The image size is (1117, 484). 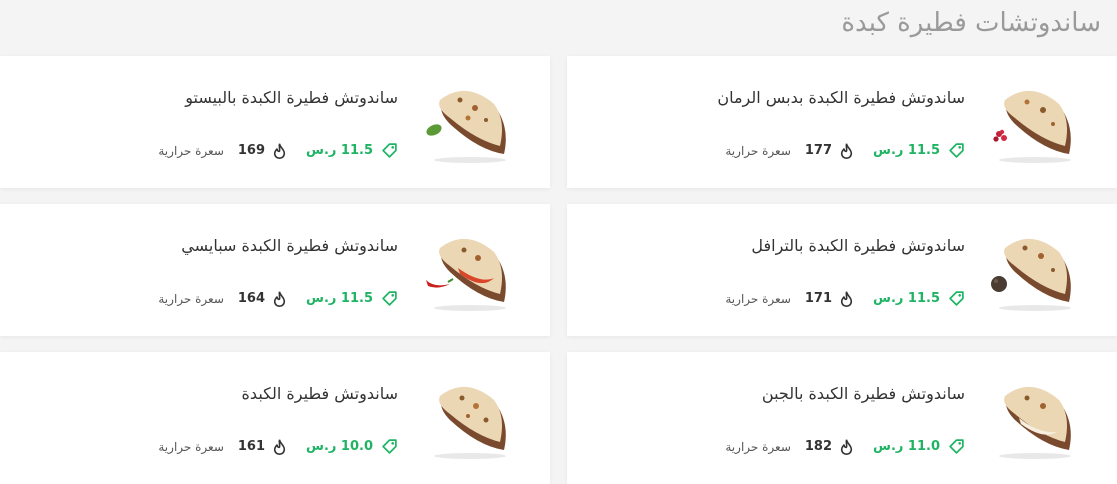 I want to click on item-name: ساندوتش فطيرة الكبدة بالترافل, so click(x=858, y=245).